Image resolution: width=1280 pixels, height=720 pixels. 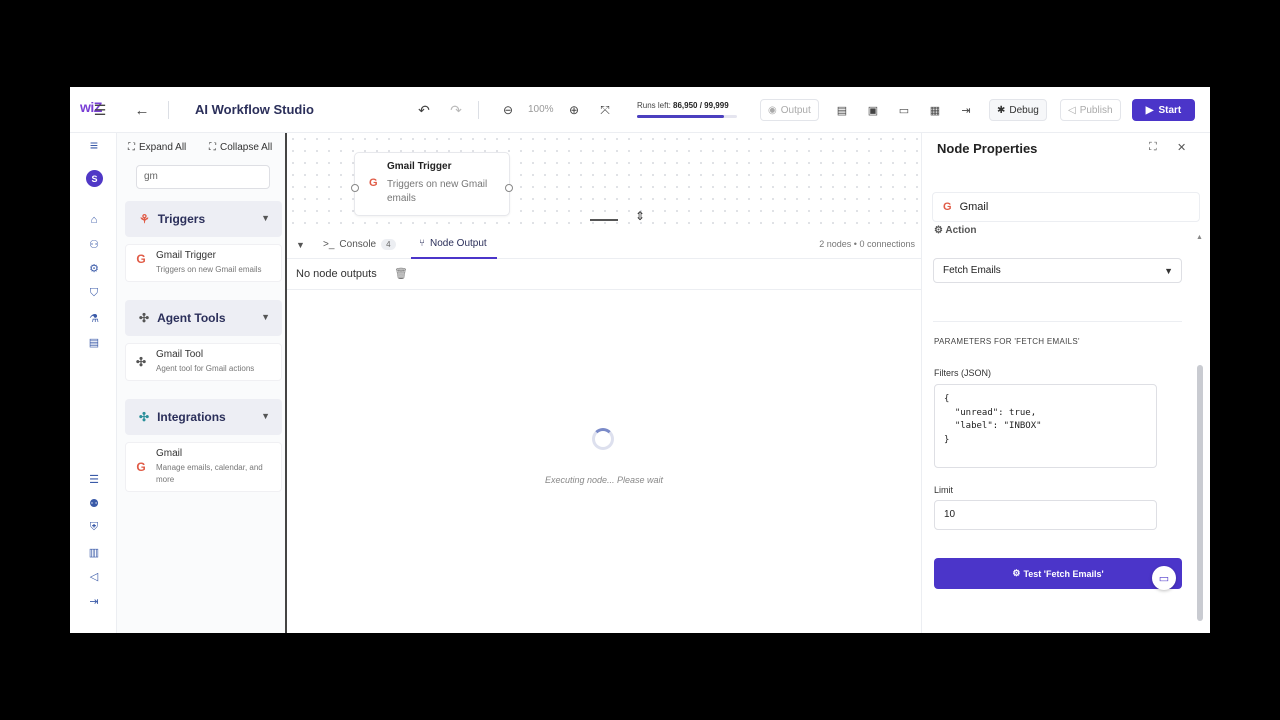 What do you see at coordinates (1199, 237) in the screenshot?
I see `scroll-up-icon: ▲` at bounding box center [1199, 237].